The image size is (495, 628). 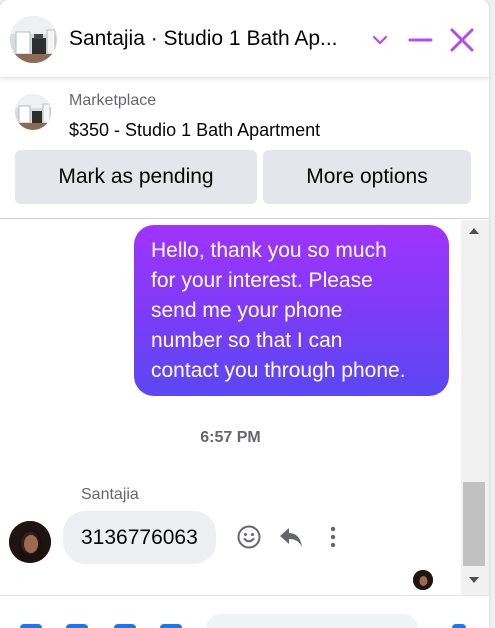 I want to click on gif-icon, so click(x=171, y=626).